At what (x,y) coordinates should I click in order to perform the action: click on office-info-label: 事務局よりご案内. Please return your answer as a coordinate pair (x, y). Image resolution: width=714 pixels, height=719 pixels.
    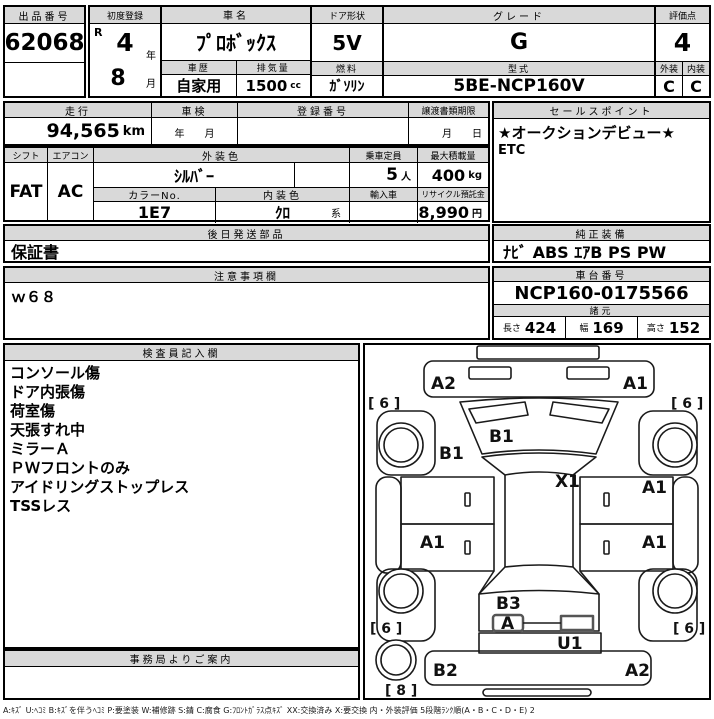
    Looking at the image, I should click on (181, 659).